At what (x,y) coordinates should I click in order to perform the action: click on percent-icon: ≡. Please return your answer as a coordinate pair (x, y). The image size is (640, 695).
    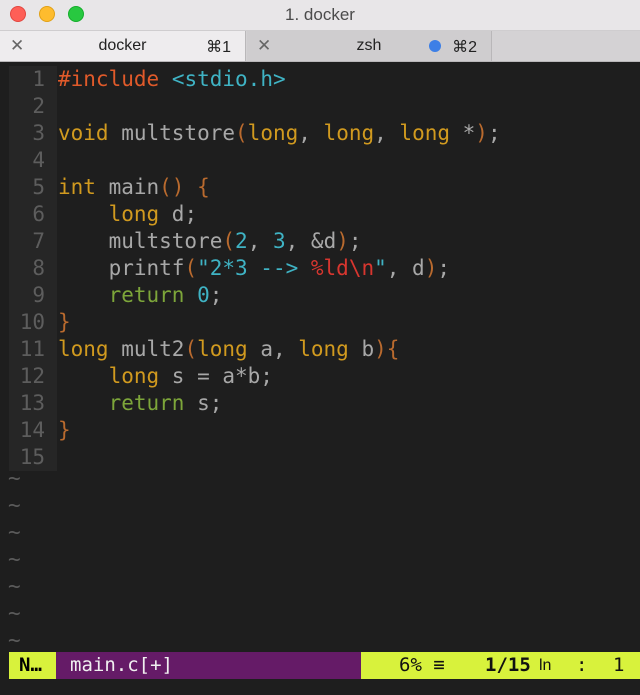
    Looking at the image, I should click on (439, 665).